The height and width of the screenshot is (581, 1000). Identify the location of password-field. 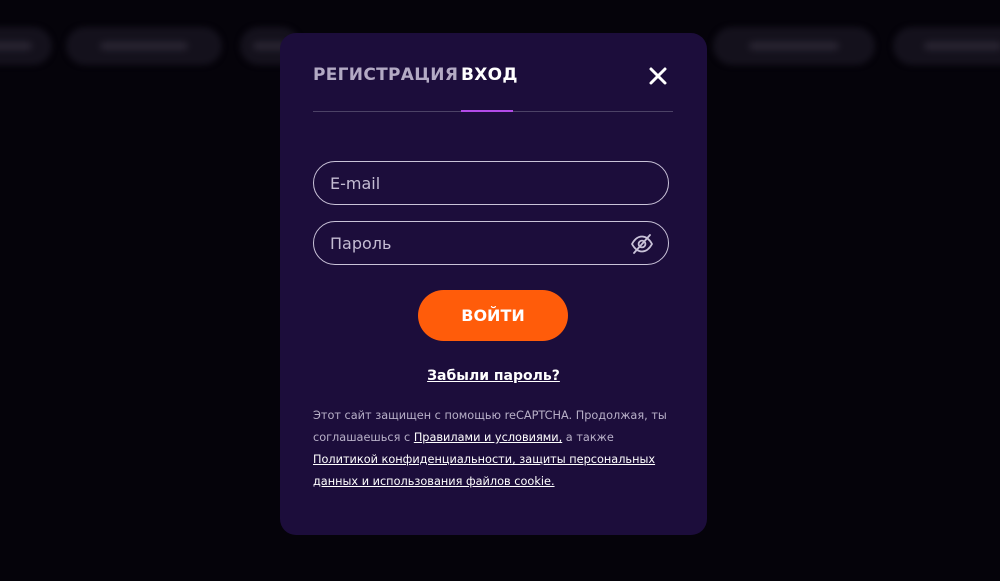
(480, 243).